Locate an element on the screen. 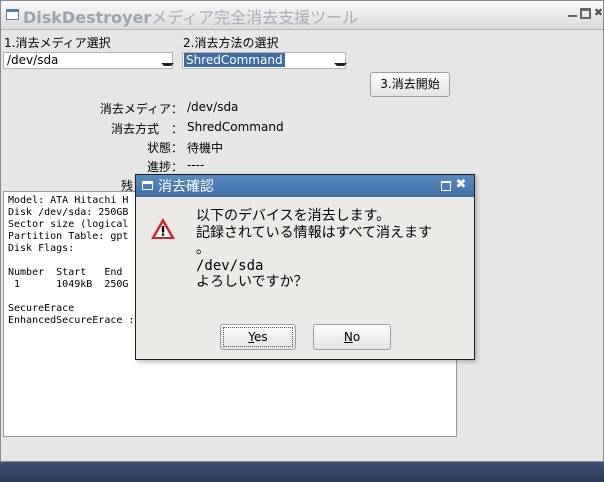  info-status-value: 待機中 is located at coordinates (205, 148).